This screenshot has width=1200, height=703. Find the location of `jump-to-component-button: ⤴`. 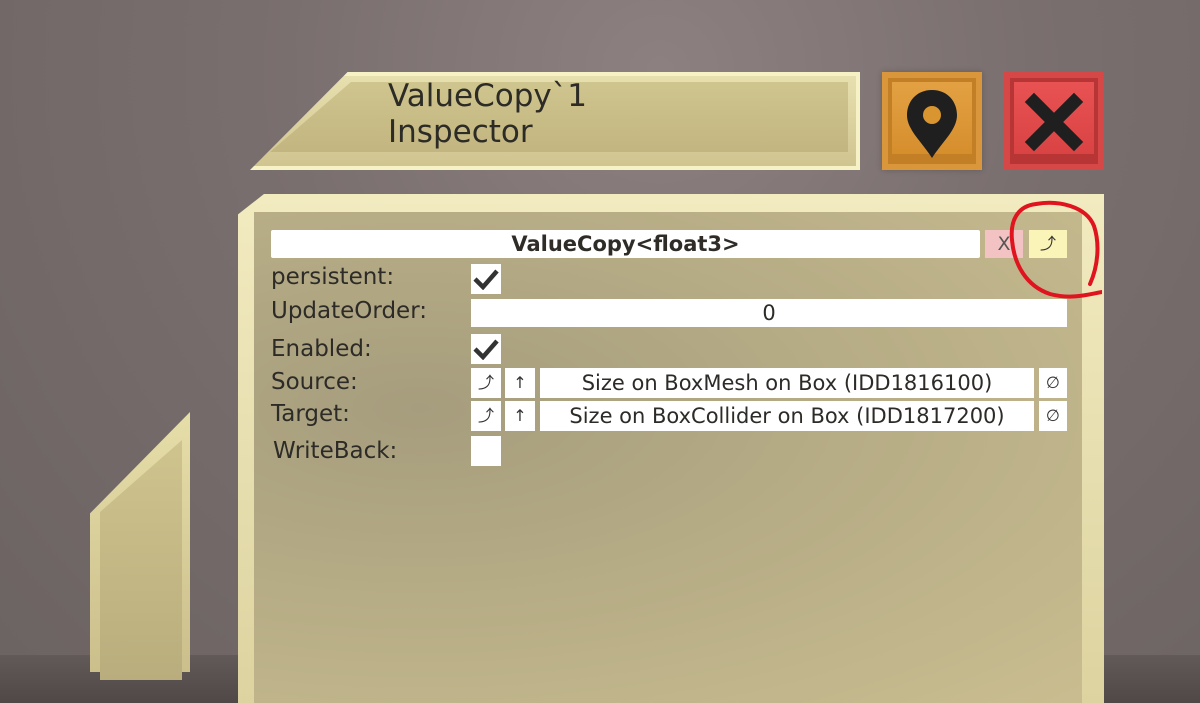

jump-to-component-button: ⤴ is located at coordinates (1048, 244).